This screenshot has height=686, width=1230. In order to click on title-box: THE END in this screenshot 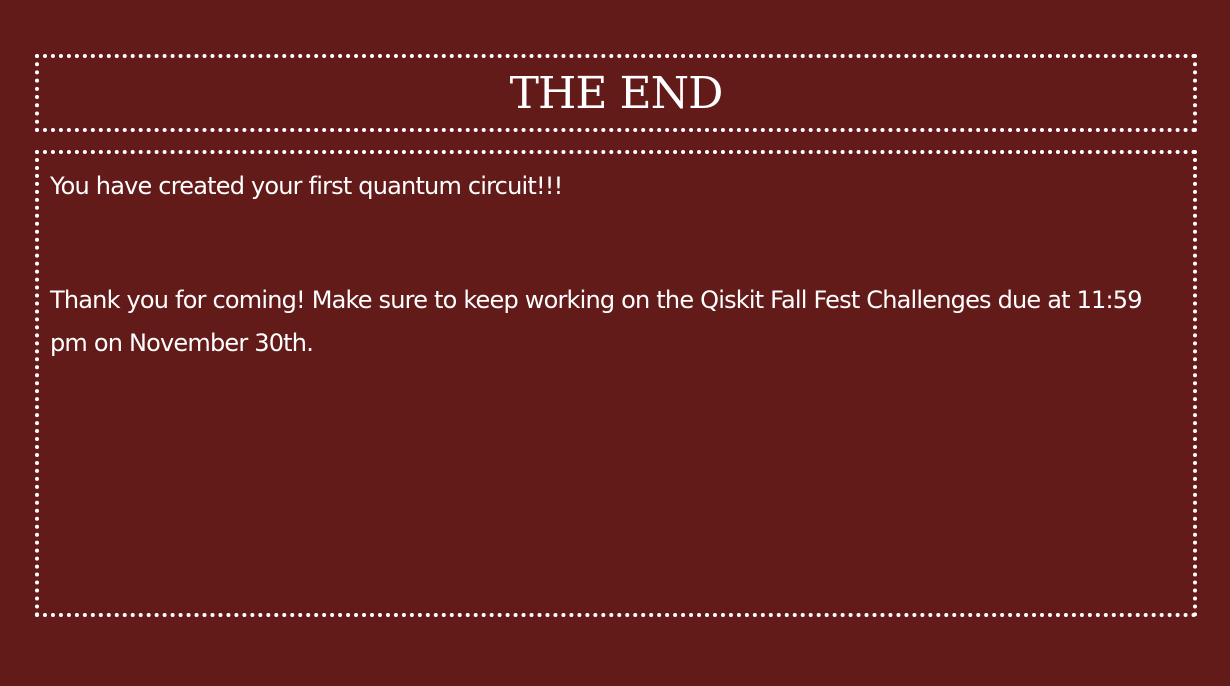, I will do `click(616, 93)`.